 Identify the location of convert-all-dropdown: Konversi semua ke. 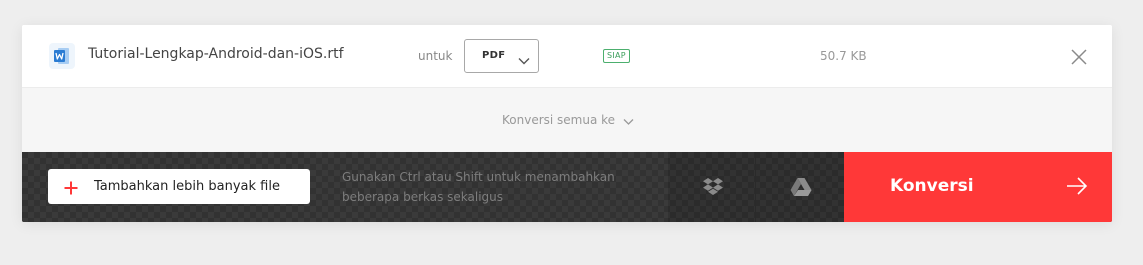
(568, 120).